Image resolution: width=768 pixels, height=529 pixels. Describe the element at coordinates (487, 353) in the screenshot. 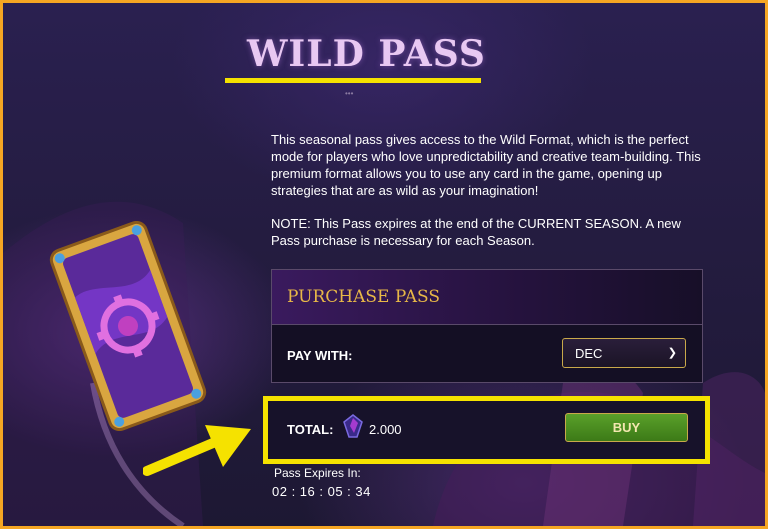

I see `pay-with-row: PAY WITH: DEC ❯` at that location.